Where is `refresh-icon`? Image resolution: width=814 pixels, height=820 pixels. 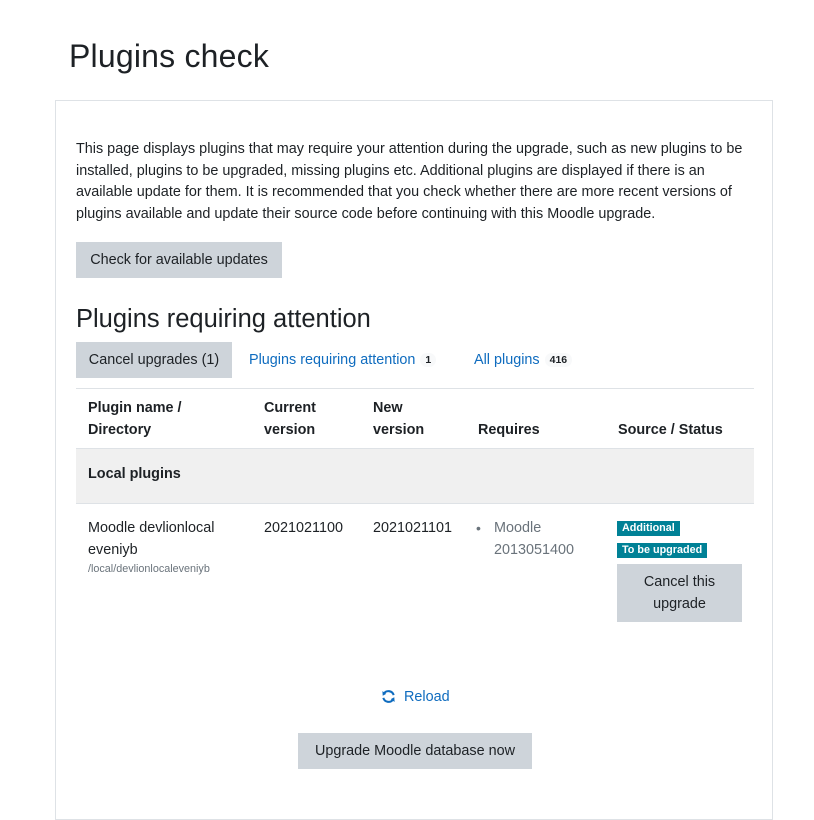
refresh-icon is located at coordinates (388, 696).